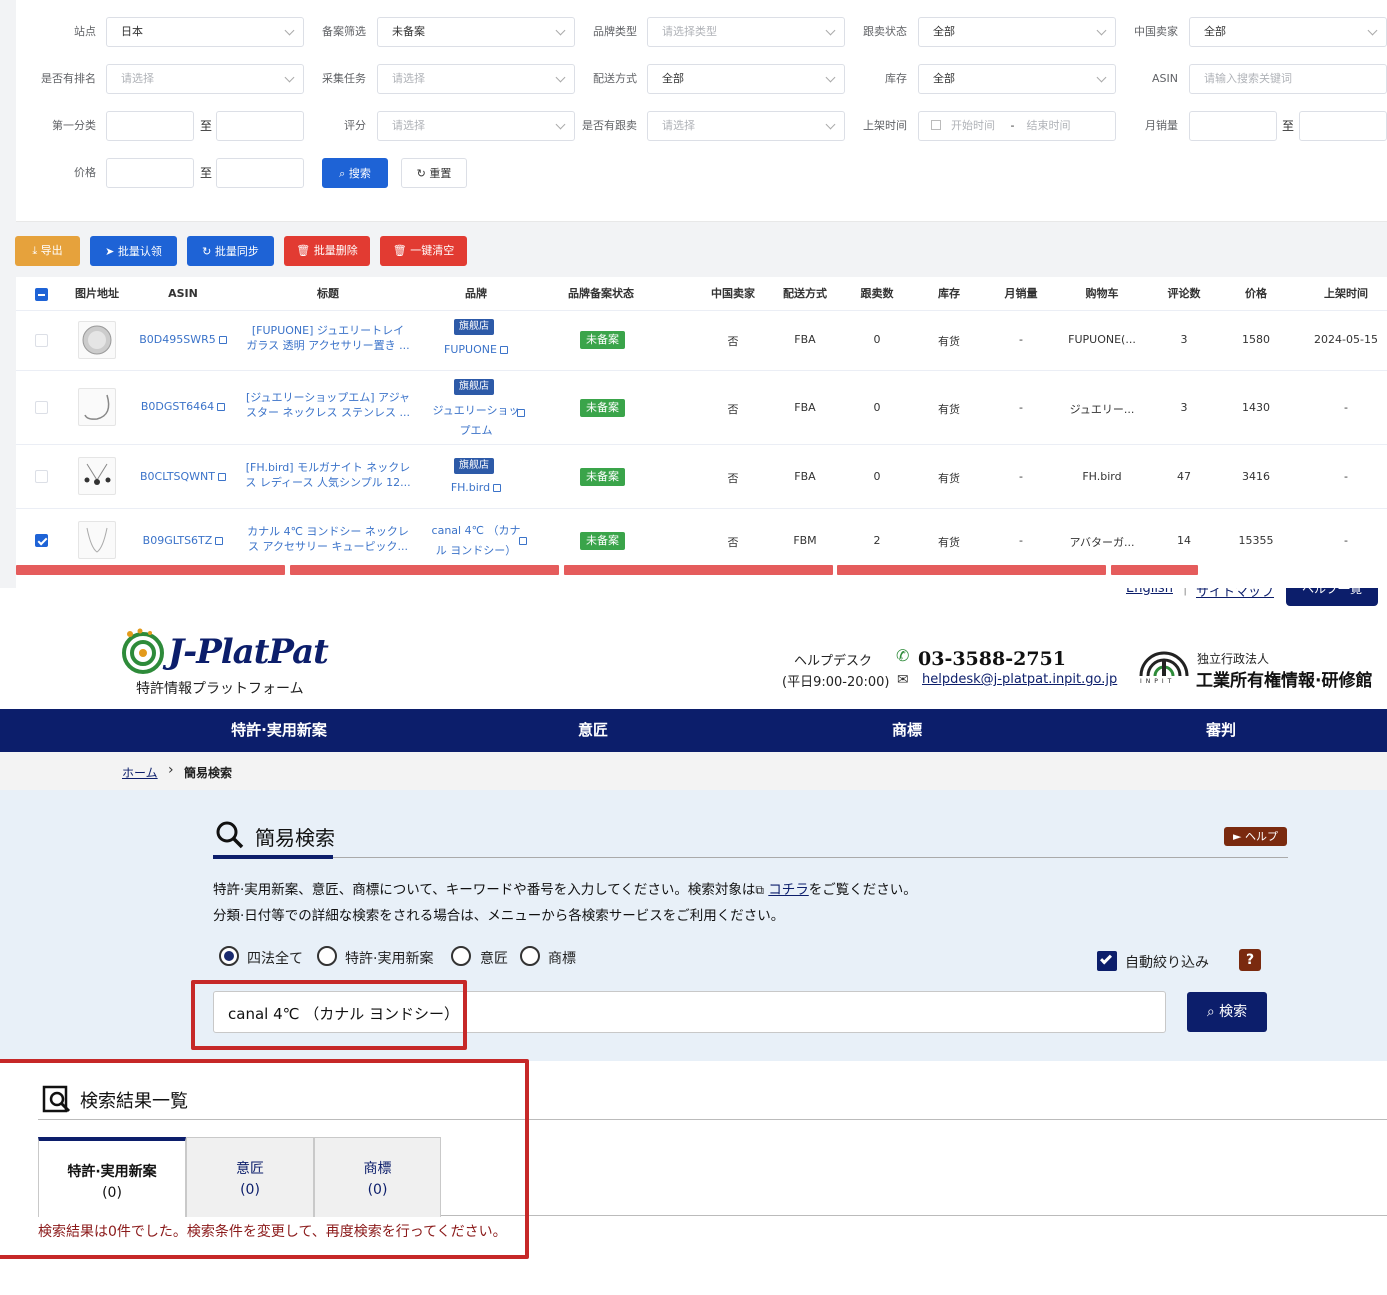 The width and height of the screenshot is (1387, 1295). What do you see at coordinates (476, 541) in the screenshot?
I see `brand-link: canal 4℃ （カナル ヨンドシー）` at bounding box center [476, 541].